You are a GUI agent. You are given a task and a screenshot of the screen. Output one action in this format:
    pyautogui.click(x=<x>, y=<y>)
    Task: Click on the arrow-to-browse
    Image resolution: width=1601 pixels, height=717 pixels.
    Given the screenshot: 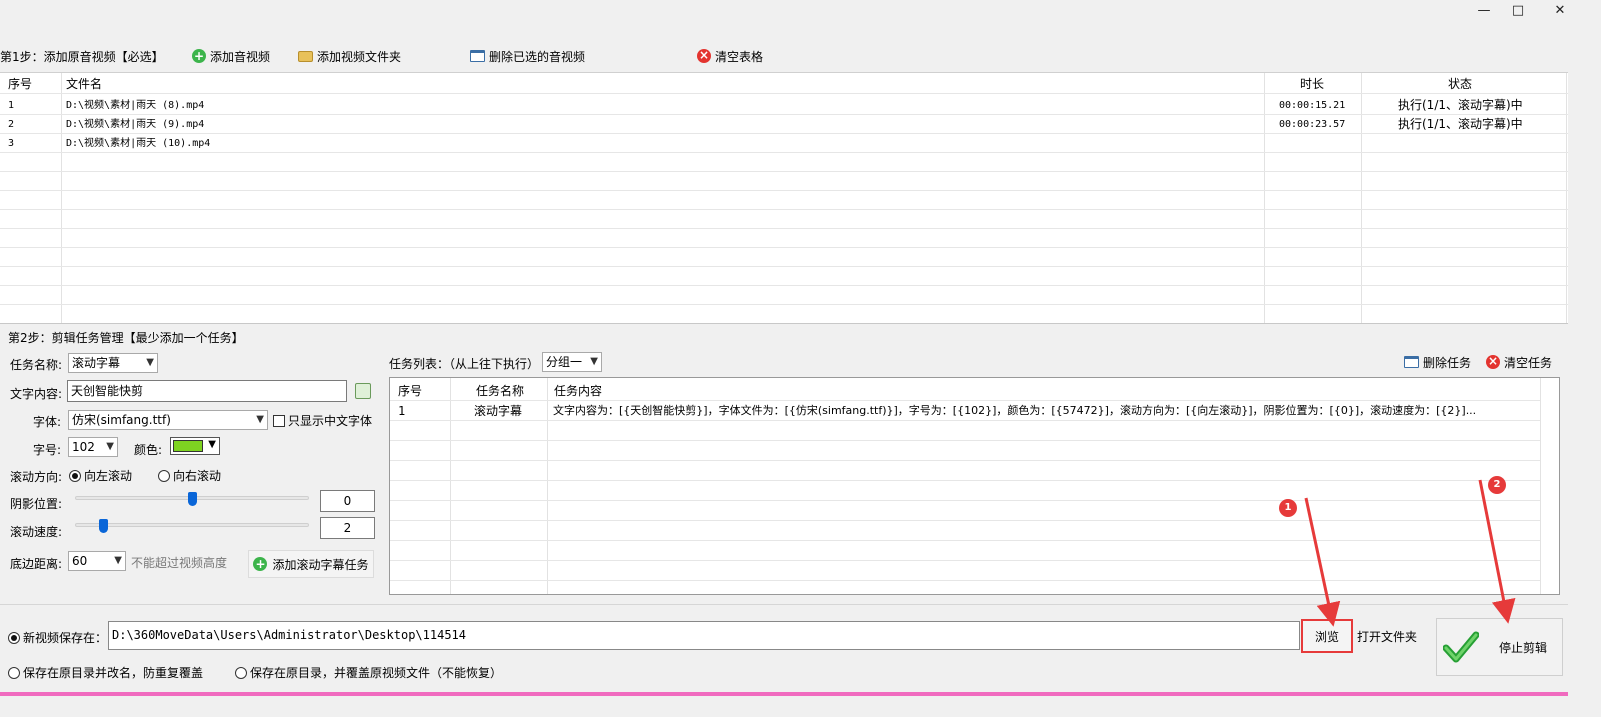 What is the action you would take?
    pyautogui.click(x=1322, y=562)
    